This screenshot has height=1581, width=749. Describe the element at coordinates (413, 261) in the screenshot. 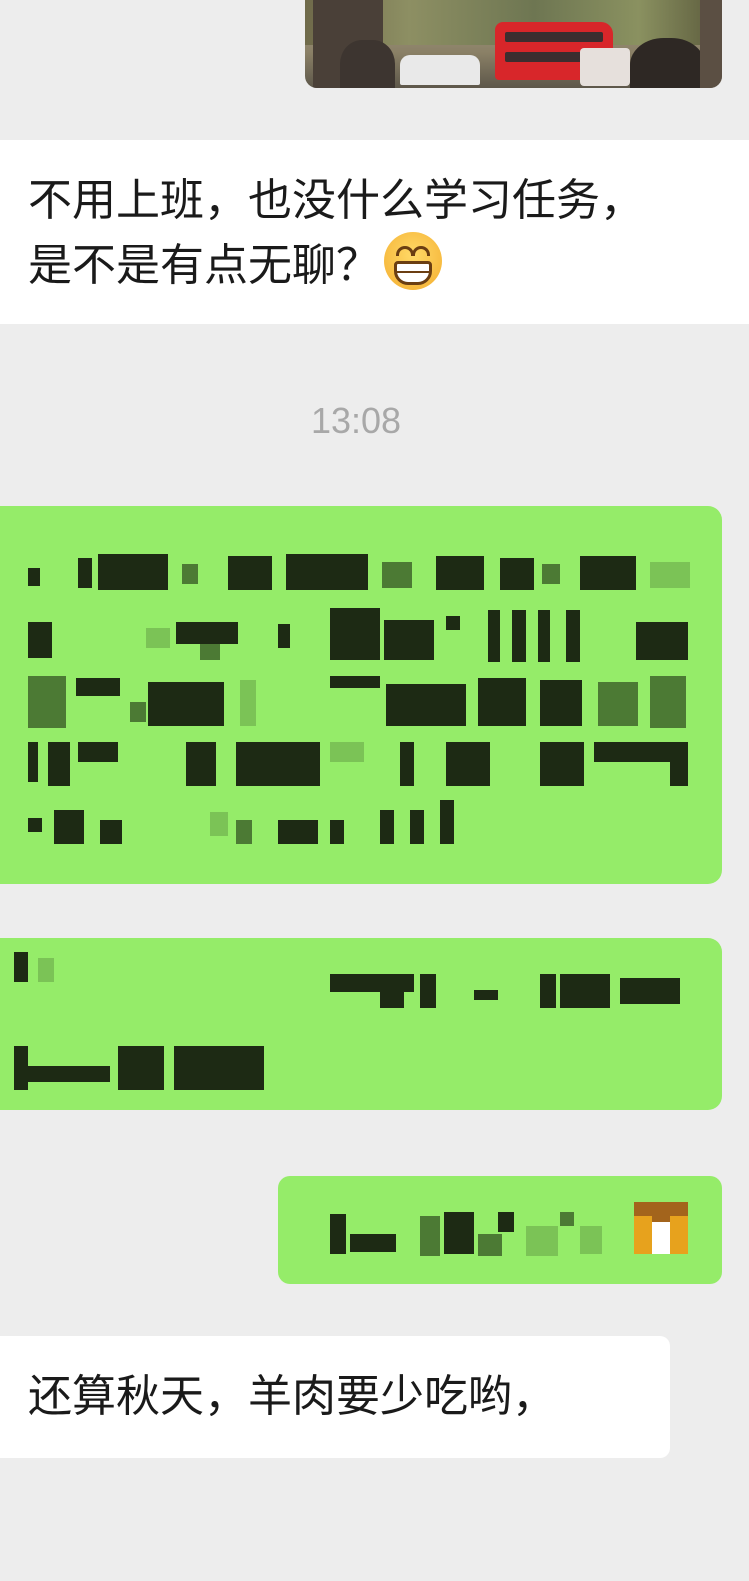

I see `grin-emoji-icon` at that location.